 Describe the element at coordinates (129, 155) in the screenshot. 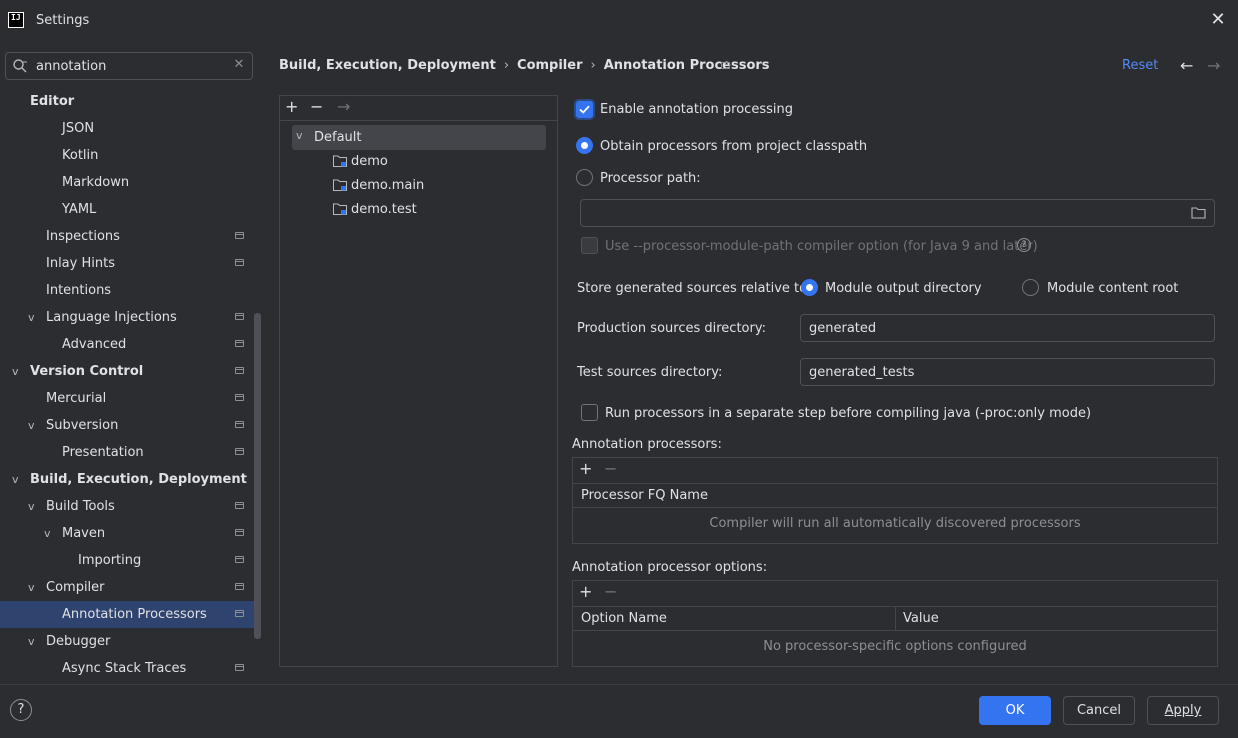

I see `tree-item: Kotlin` at that location.